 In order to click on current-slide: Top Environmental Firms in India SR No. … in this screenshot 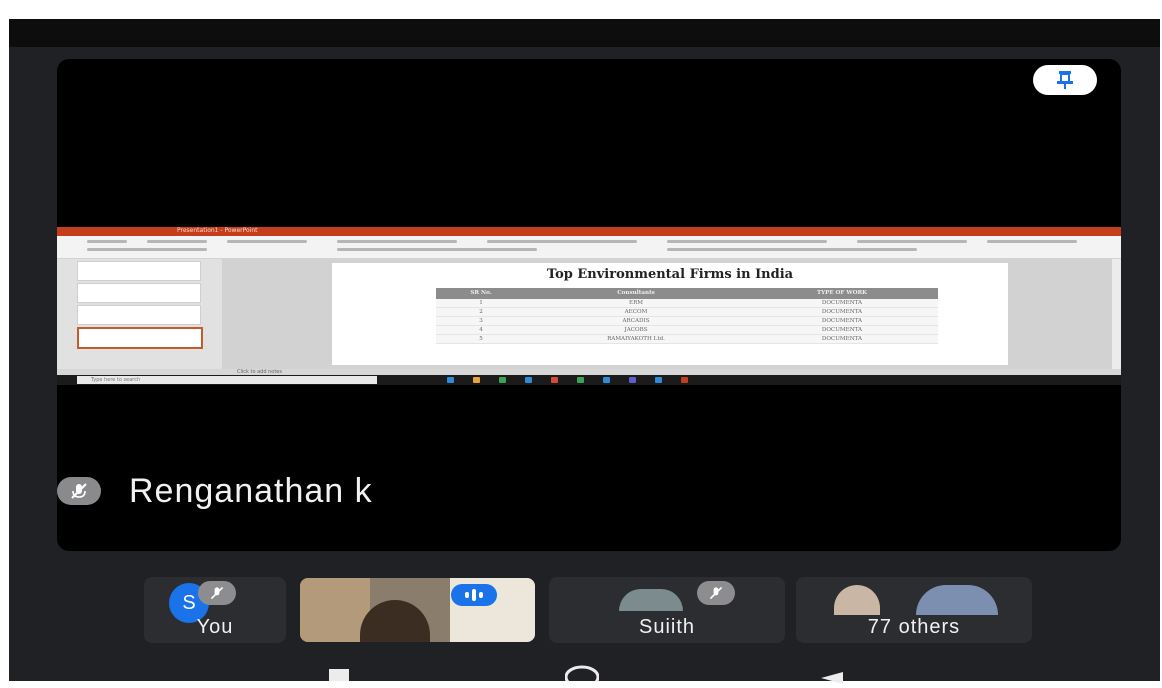, I will do `click(670, 314)`.